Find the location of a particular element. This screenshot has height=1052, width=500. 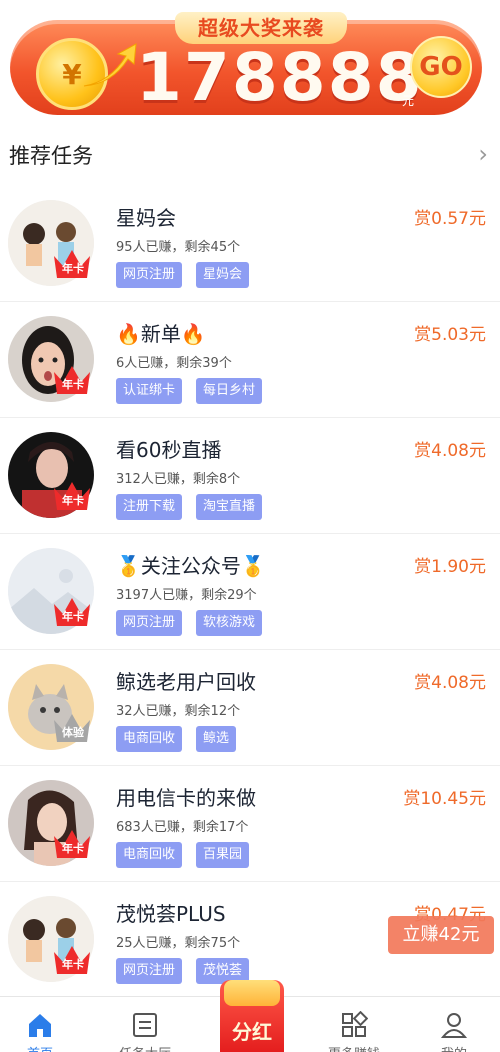

dividend-label: 分红 is located at coordinates (252, 1032).